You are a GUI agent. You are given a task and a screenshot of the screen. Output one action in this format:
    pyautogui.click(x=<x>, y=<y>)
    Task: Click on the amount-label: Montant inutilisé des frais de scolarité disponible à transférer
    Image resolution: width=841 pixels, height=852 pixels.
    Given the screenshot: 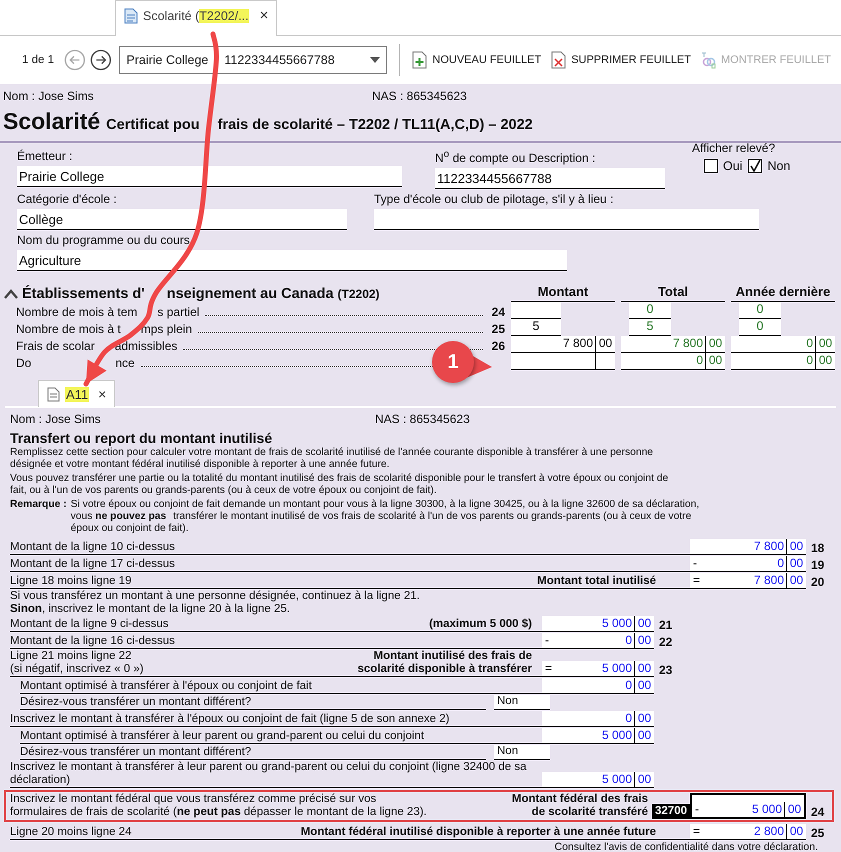 What is the action you would take?
    pyautogui.click(x=445, y=663)
    